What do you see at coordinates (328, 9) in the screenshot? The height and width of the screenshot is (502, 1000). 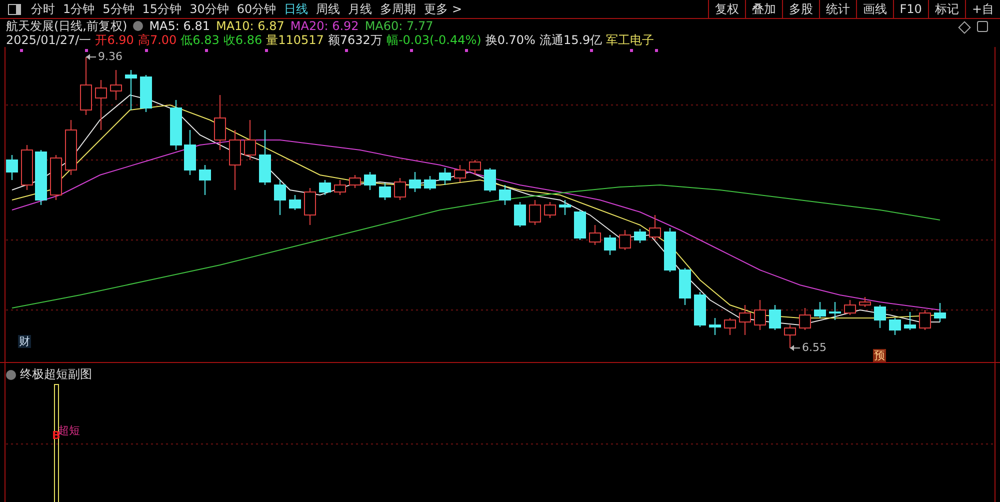 I see `period-tab: 周线` at bounding box center [328, 9].